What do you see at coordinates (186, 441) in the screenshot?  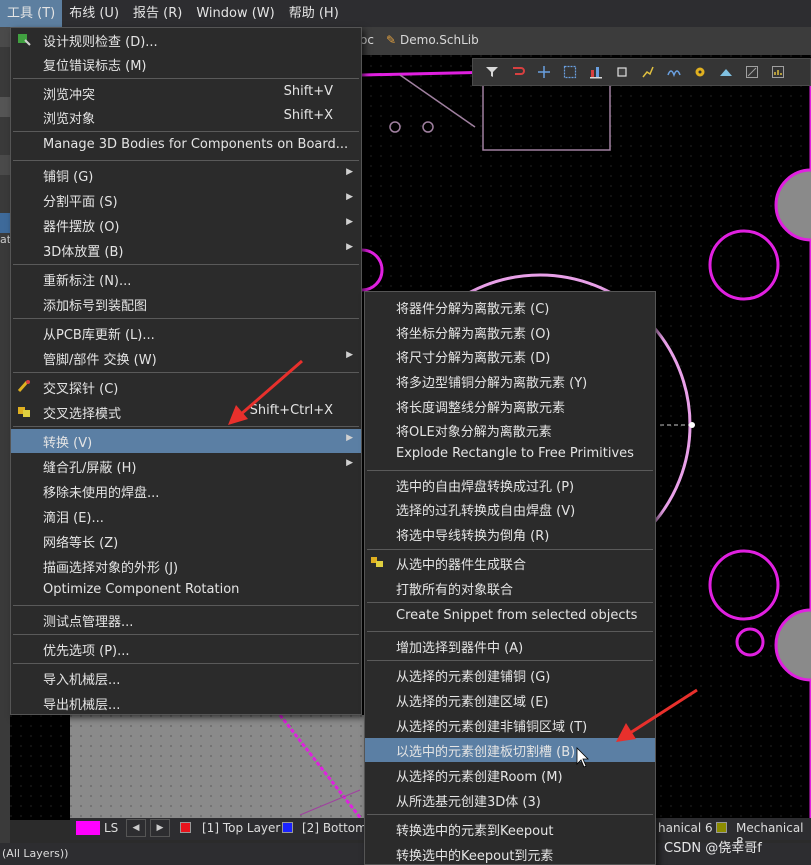 I see `menu-item-convert: 转换 (V) ▶` at bounding box center [186, 441].